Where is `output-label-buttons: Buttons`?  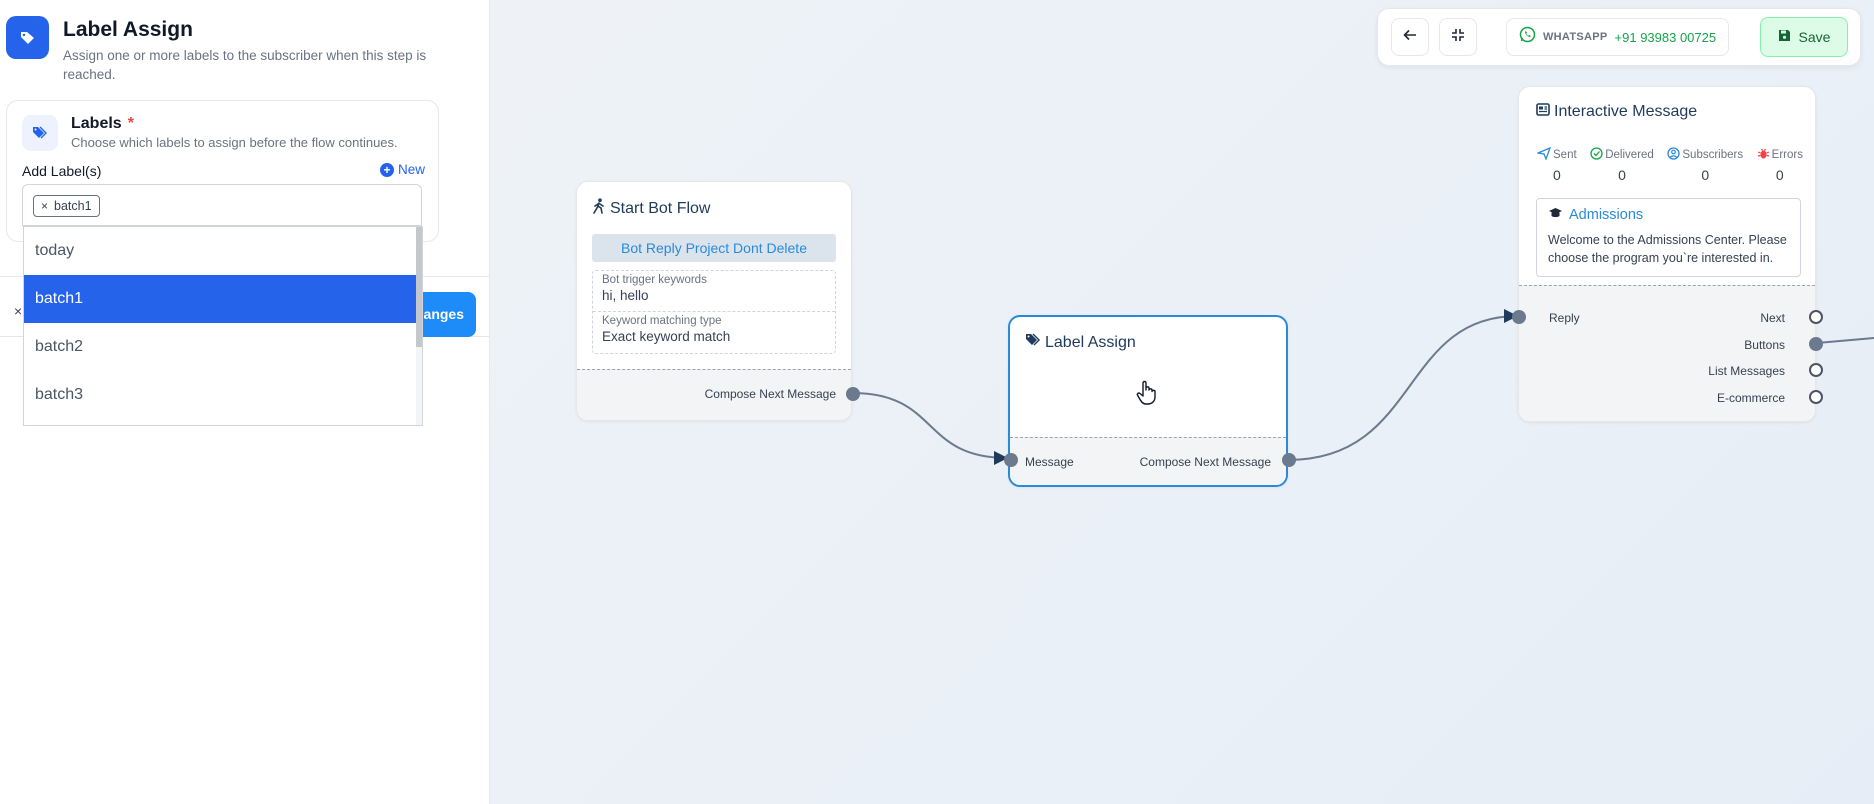 output-label-buttons: Buttons is located at coordinates (1764, 345).